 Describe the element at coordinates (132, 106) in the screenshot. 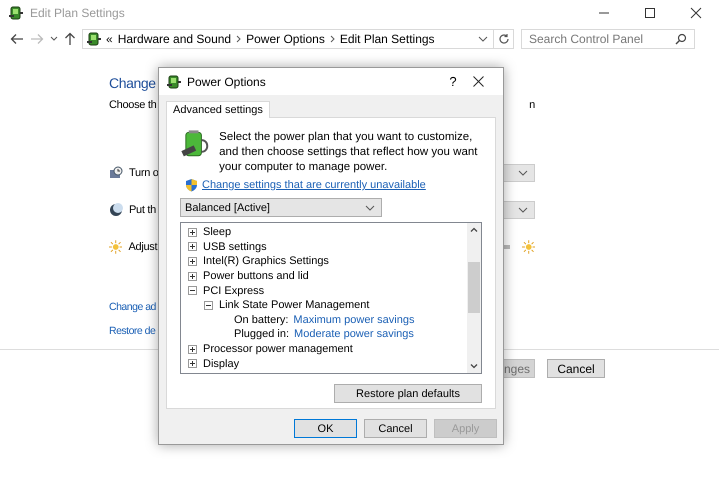

I see `page-description: Choose th` at that location.